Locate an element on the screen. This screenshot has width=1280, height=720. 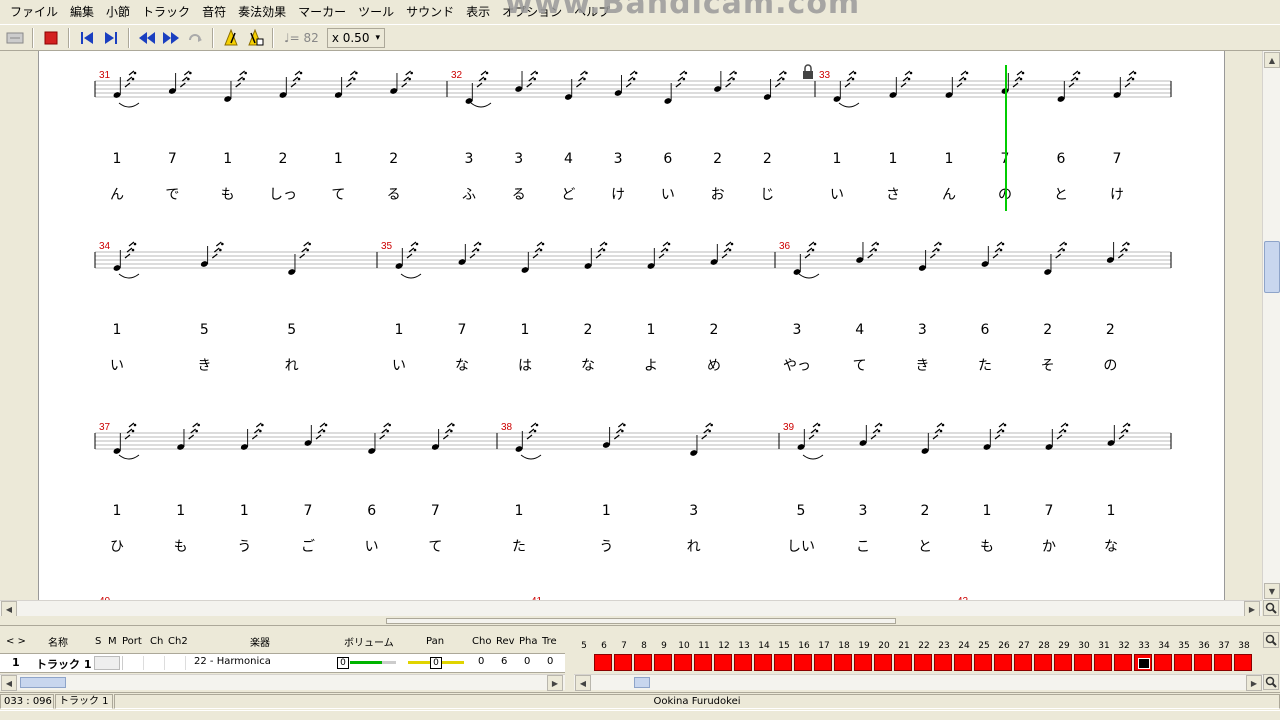
measure-number: 35 is located at coordinates (387, 246).